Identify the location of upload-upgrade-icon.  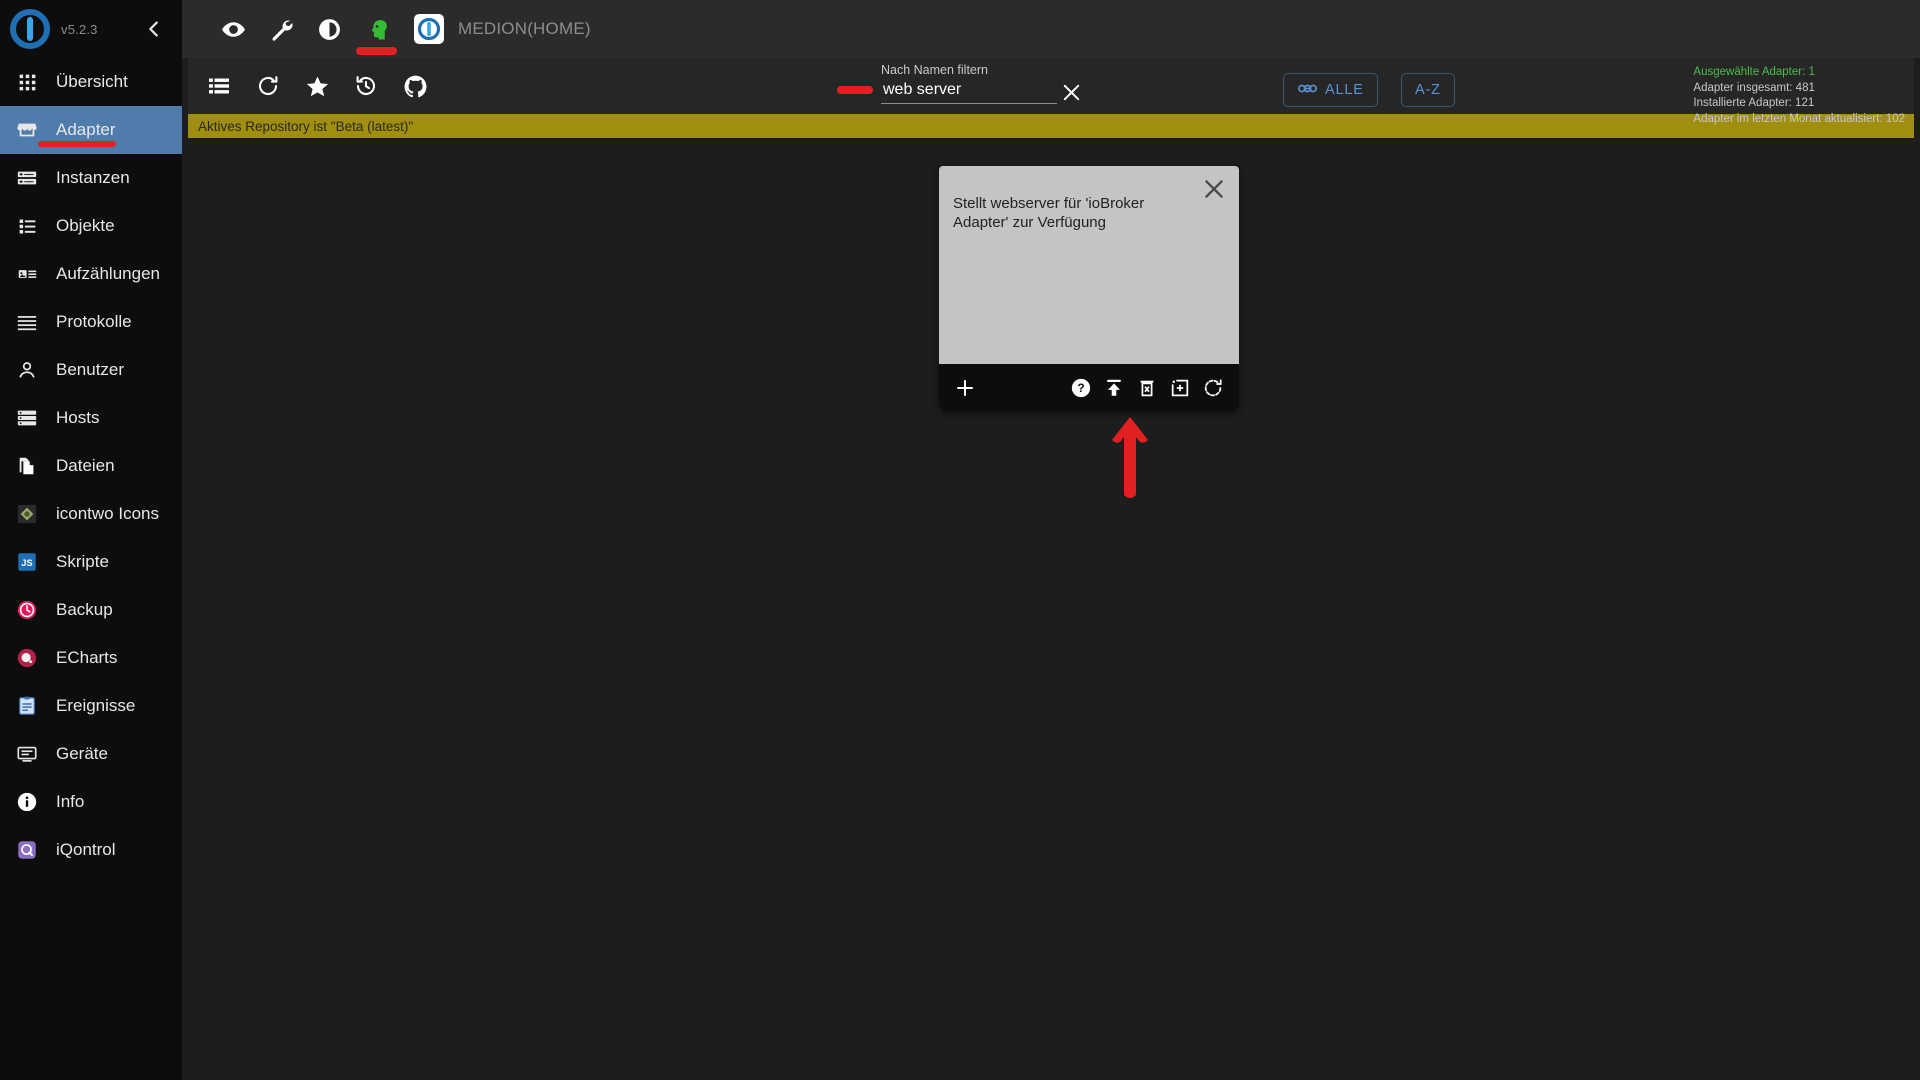
(1114, 388).